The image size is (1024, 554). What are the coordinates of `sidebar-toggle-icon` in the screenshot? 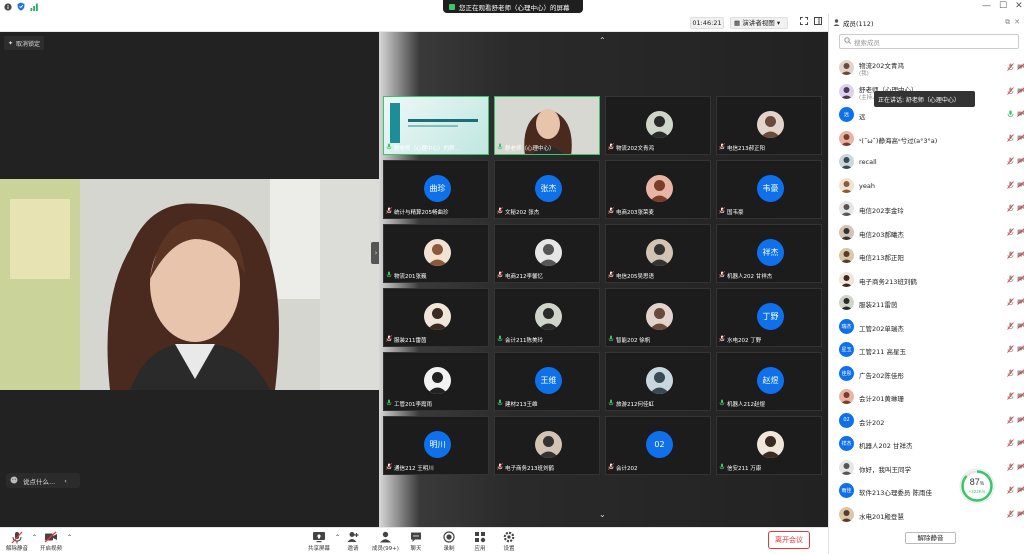 It's located at (818, 22).